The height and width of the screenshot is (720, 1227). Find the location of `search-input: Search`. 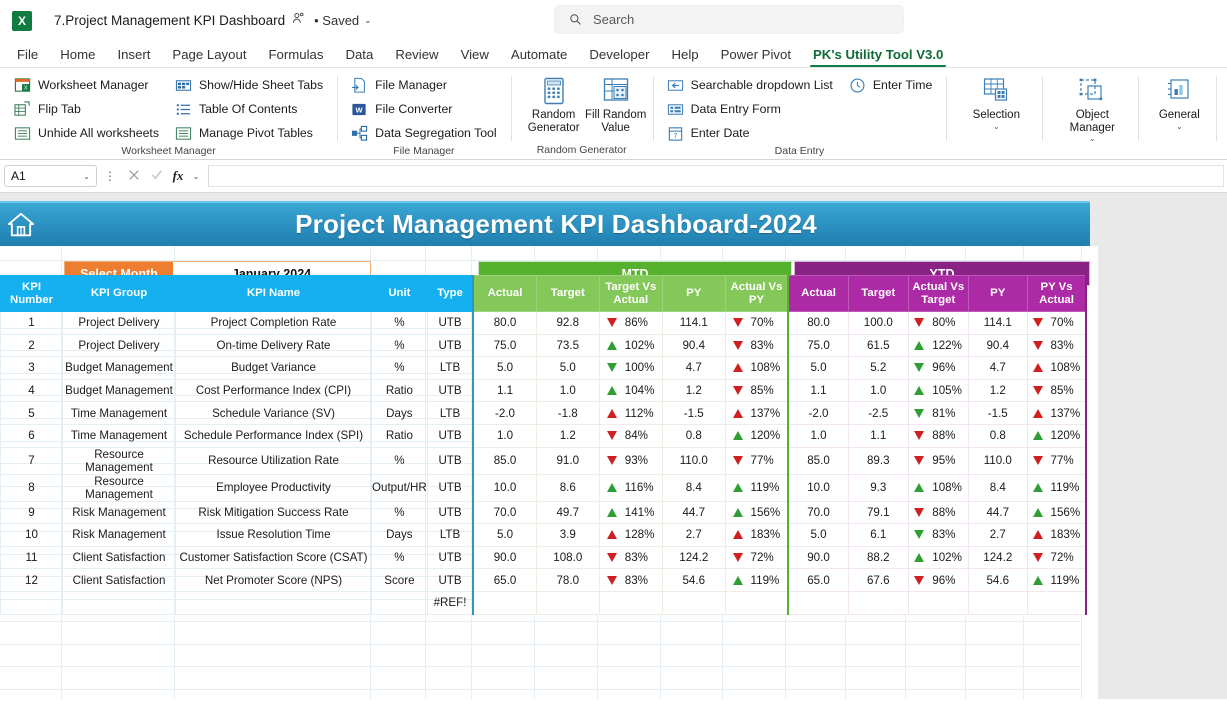

search-input: Search is located at coordinates (729, 19).